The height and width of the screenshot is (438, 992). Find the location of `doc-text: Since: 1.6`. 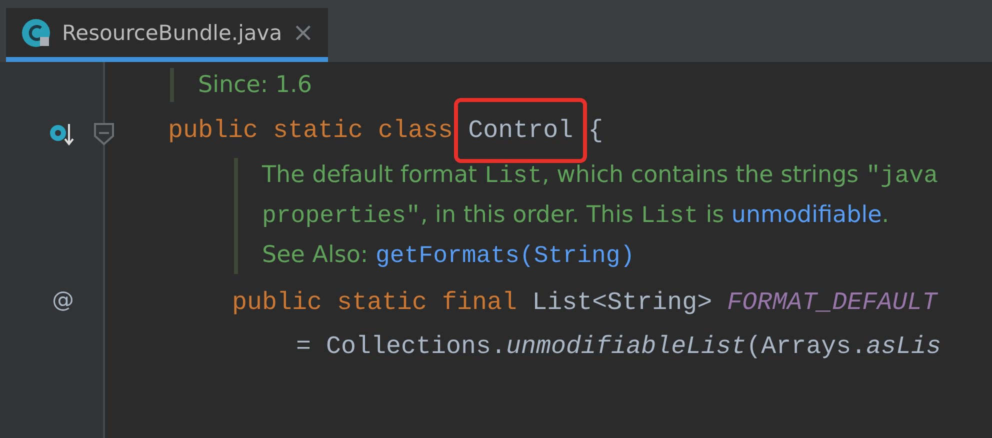

doc-text: Since: 1.6 is located at coordinates (255, 85).